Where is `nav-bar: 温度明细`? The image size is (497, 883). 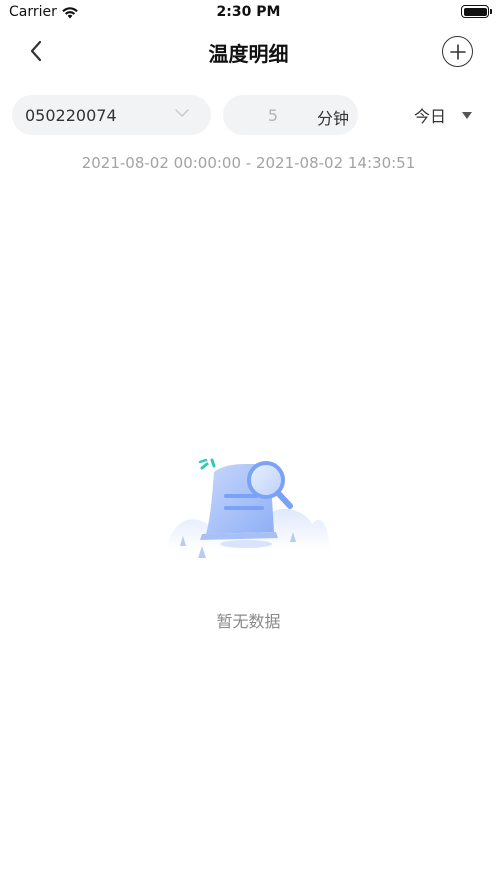 nav-bar: 温度明细 is located at coordinates (248, 51).